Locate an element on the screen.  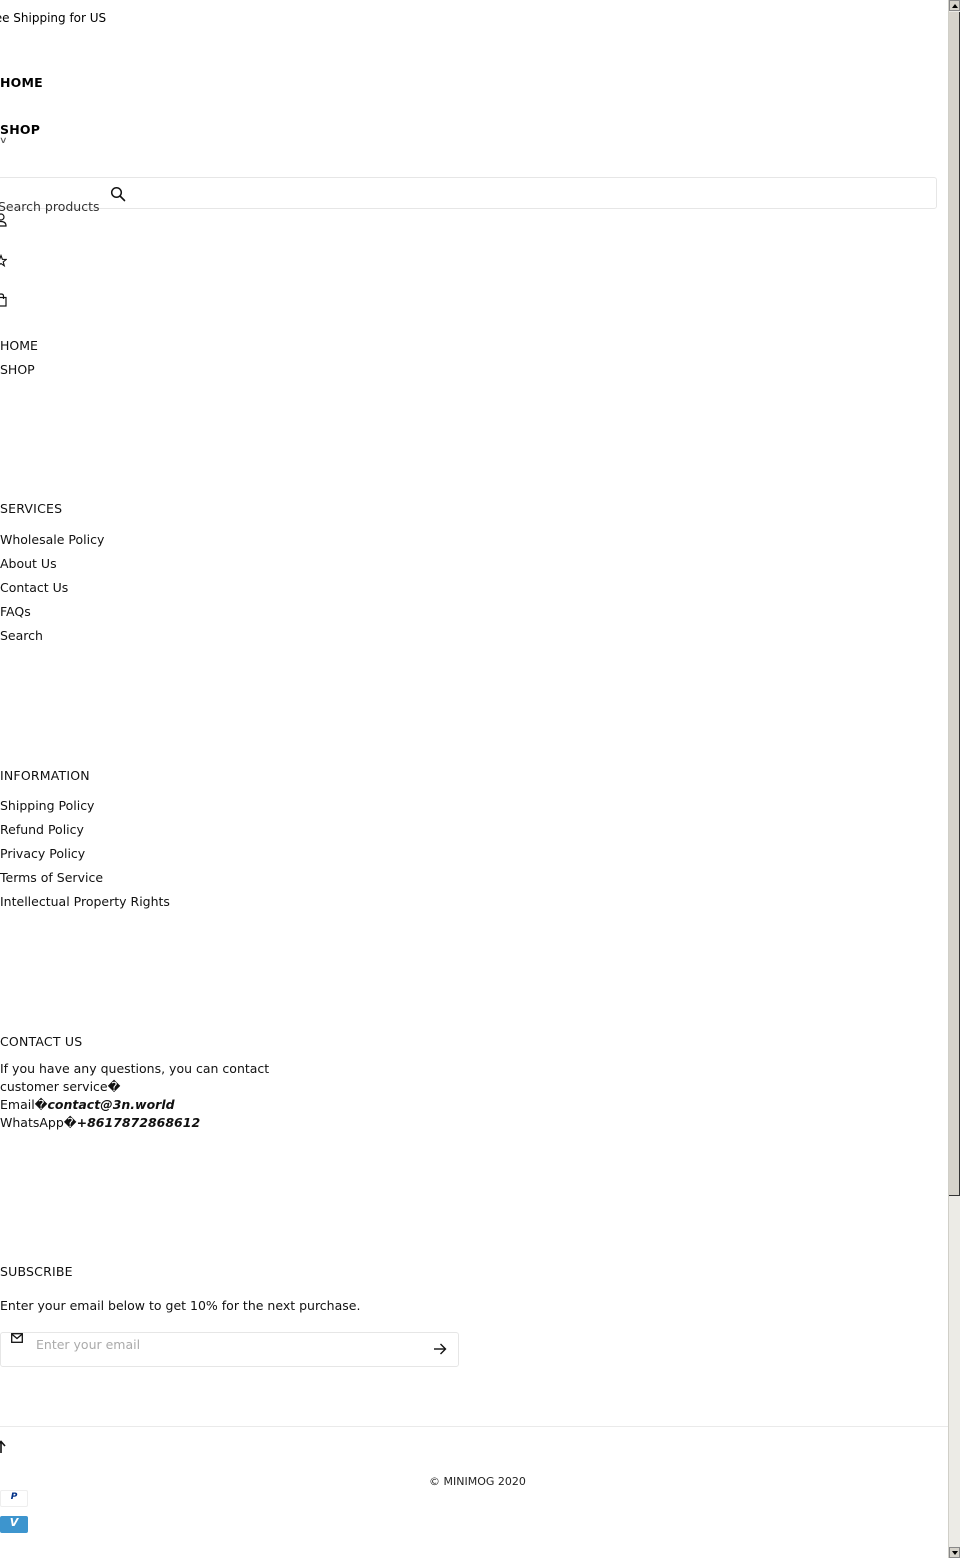
paypal-glyph: P is located at coordinates (14, 1497).